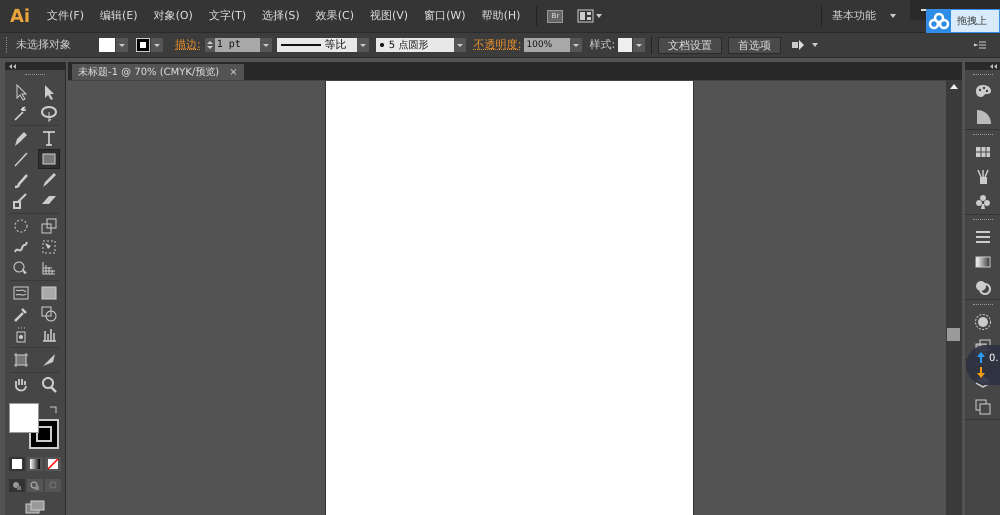 The width and height of the screenshot is (1000, 515). What do you see at coordinates (415, 45) in the screenshot?
I see `brush-dropdown: 5 点圆形` at bounding box center [415, 45].